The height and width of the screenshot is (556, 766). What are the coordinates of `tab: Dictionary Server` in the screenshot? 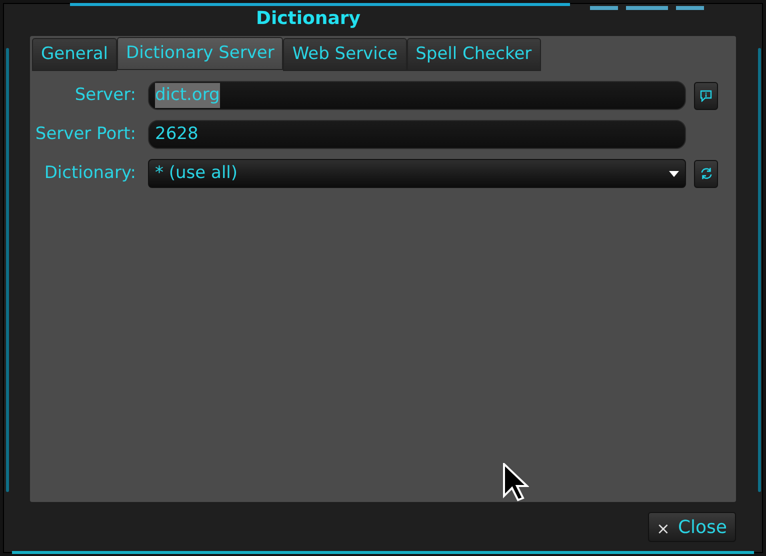 It's located at (200, 53).